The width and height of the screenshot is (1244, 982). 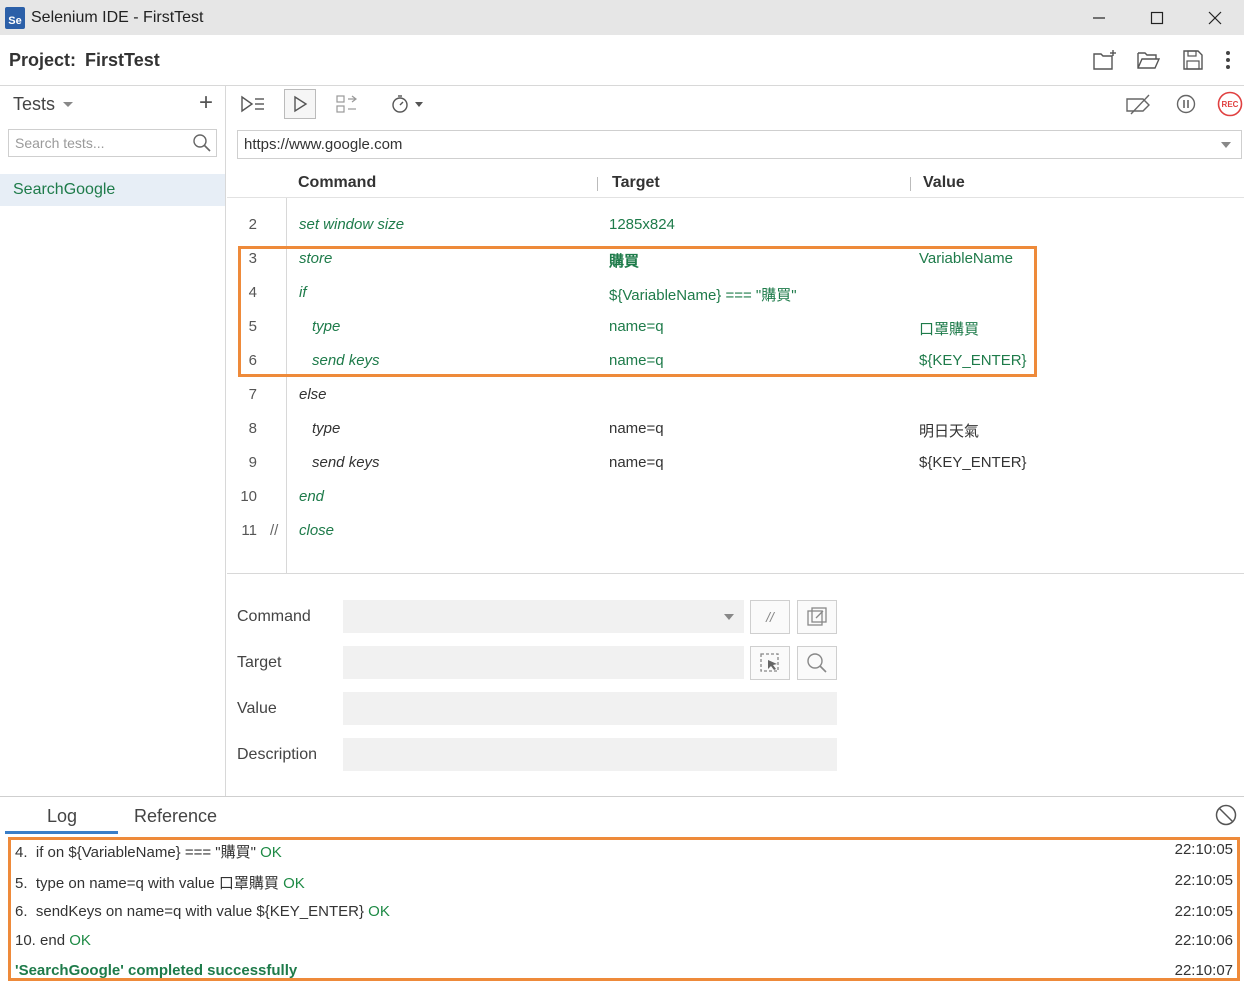 I want to click on select-target-button, so click(x=770, y=663).